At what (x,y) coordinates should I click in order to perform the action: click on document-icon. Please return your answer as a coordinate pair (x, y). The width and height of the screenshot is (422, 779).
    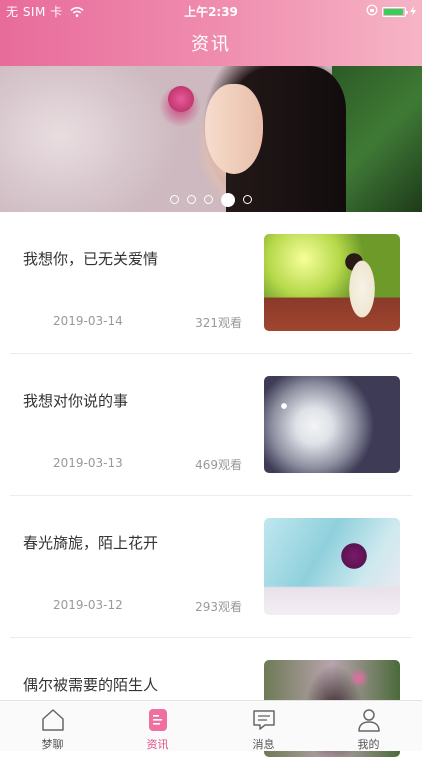
    Looking at the image, I should click on (158, 720).